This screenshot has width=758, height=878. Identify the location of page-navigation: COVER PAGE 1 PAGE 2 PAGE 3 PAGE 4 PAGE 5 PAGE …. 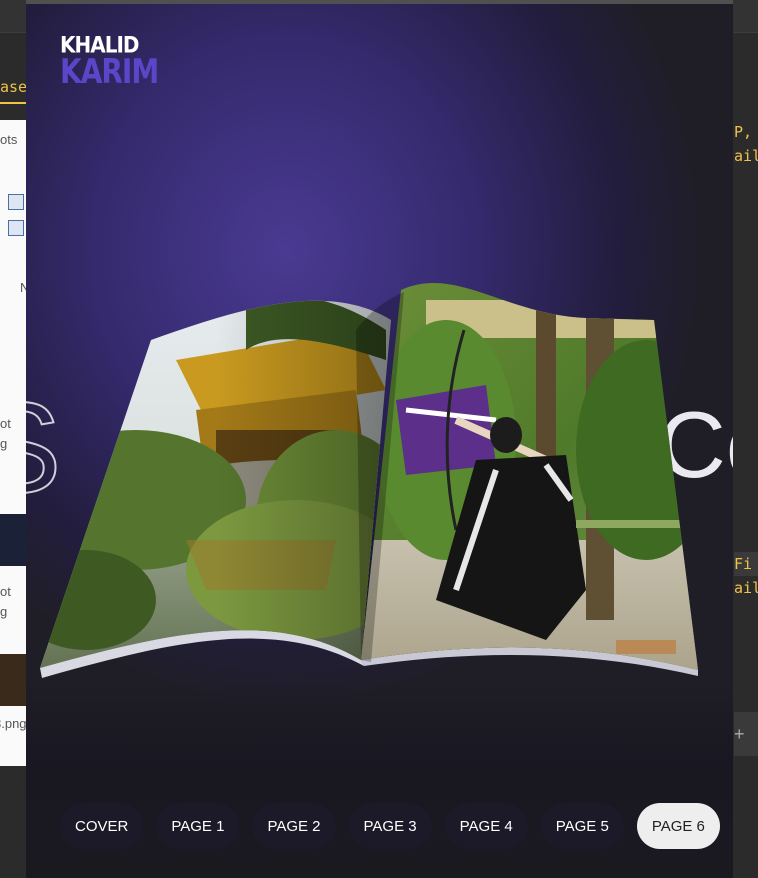
(396, 826).